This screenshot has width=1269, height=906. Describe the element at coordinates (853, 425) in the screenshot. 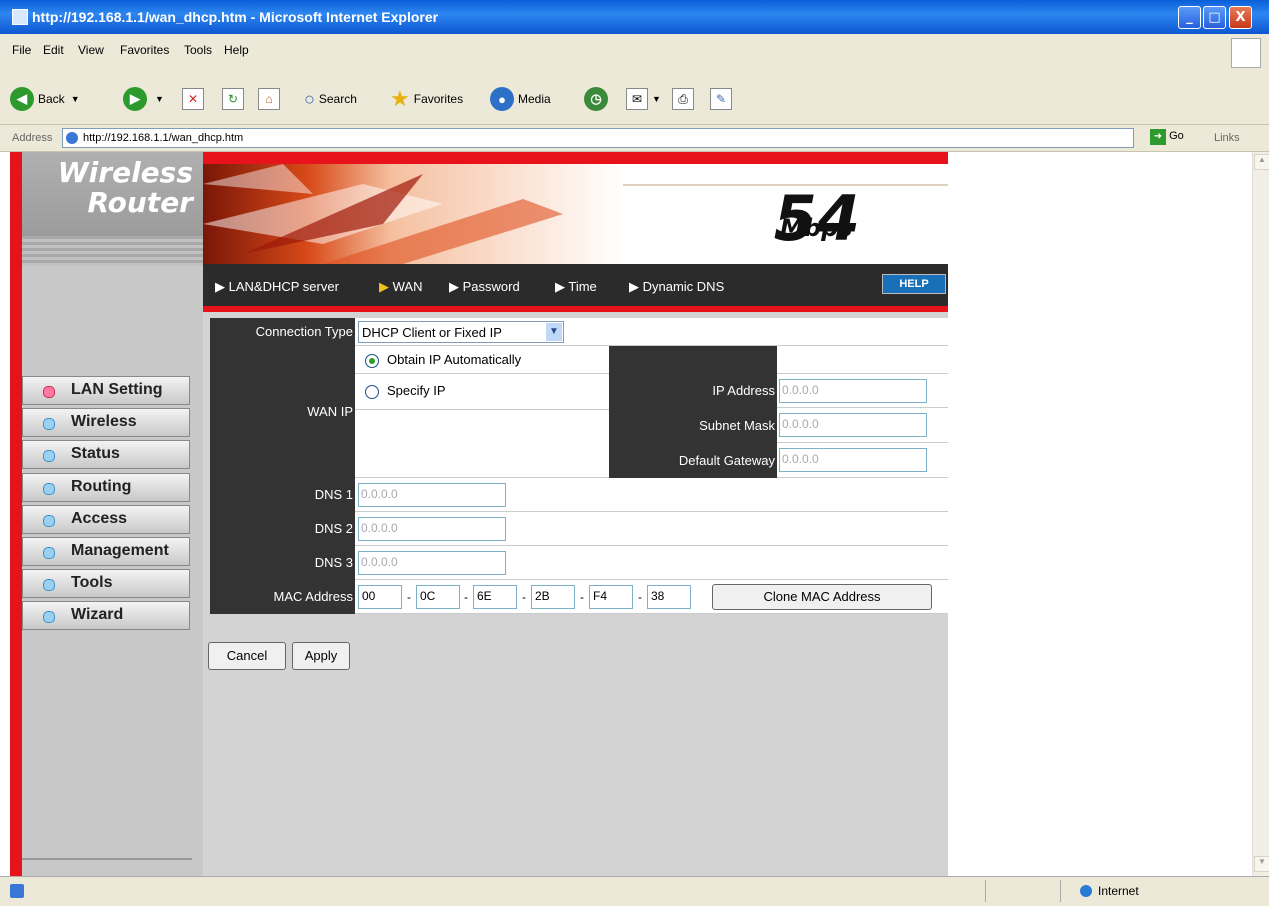

I see `subnet-mask-input: 0.0.0.0` at that location.